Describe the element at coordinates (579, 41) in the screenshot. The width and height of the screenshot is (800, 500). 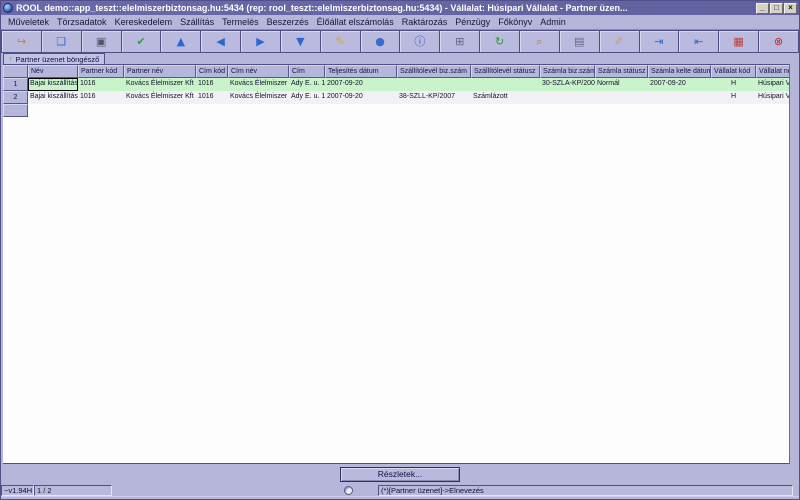
I see `grid-button: ▤` at that location.